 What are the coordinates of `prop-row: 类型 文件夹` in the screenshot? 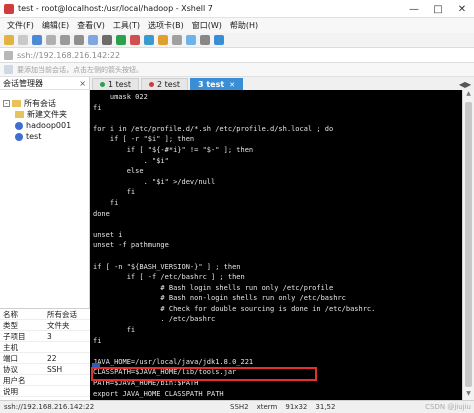 It's located at (45, 325).